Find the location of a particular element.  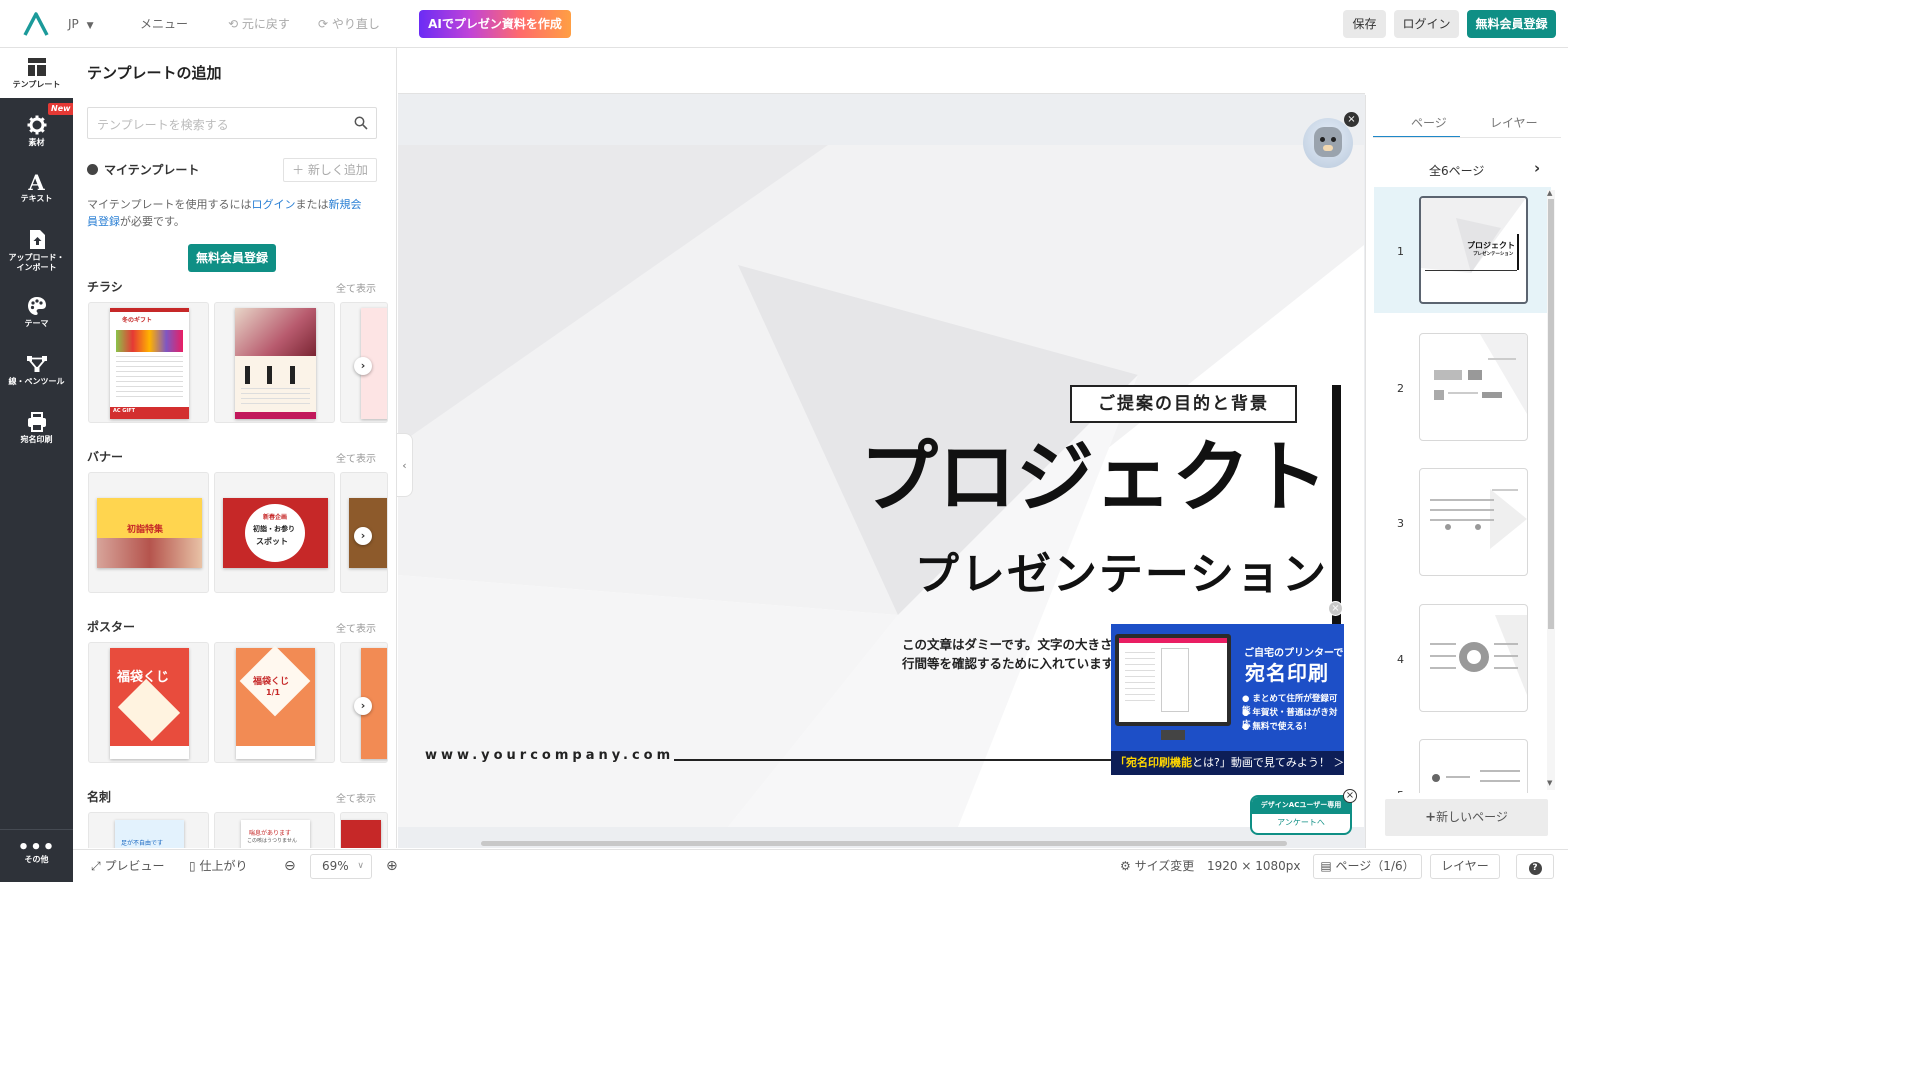

thumb-text: 喘息があります is located at coordinates (270, 833).